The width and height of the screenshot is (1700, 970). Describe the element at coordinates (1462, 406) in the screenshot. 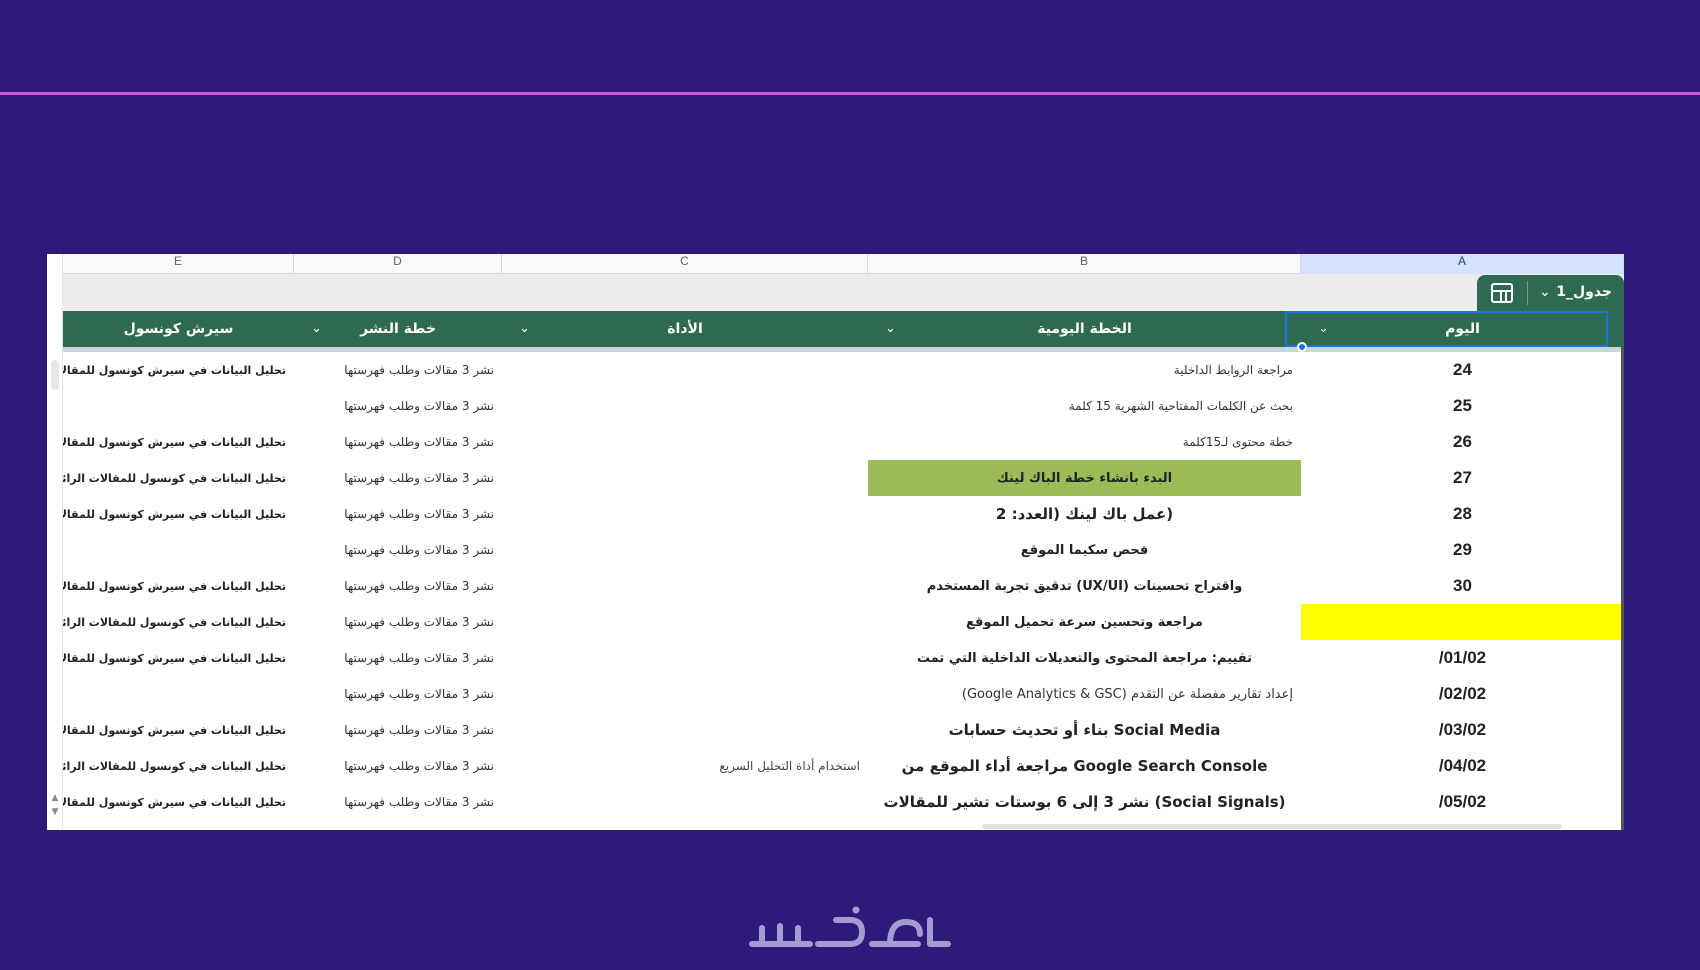

I see `cell-day: 25` at that location.